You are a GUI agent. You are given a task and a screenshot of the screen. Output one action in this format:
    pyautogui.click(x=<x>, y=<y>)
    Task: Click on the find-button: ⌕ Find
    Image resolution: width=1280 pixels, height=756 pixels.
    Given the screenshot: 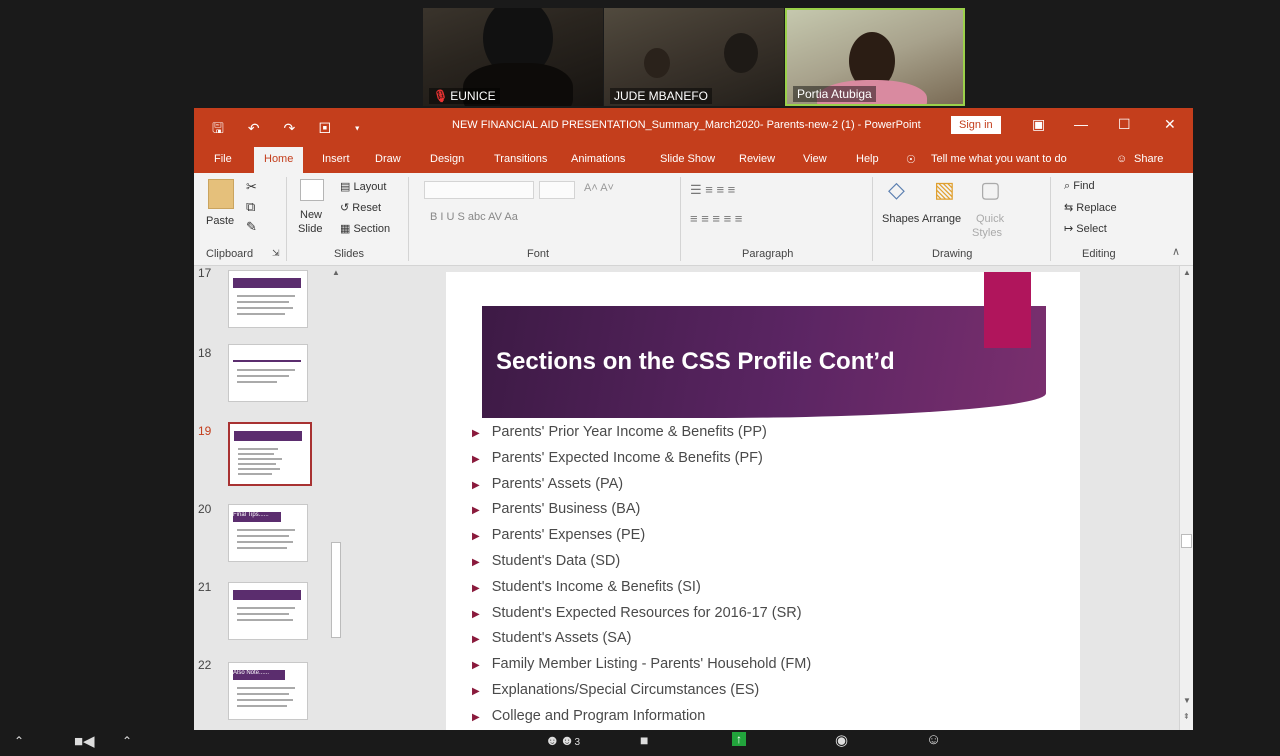 What is the action you would take?
    pyautogui.click(x=1079, y=186)
    